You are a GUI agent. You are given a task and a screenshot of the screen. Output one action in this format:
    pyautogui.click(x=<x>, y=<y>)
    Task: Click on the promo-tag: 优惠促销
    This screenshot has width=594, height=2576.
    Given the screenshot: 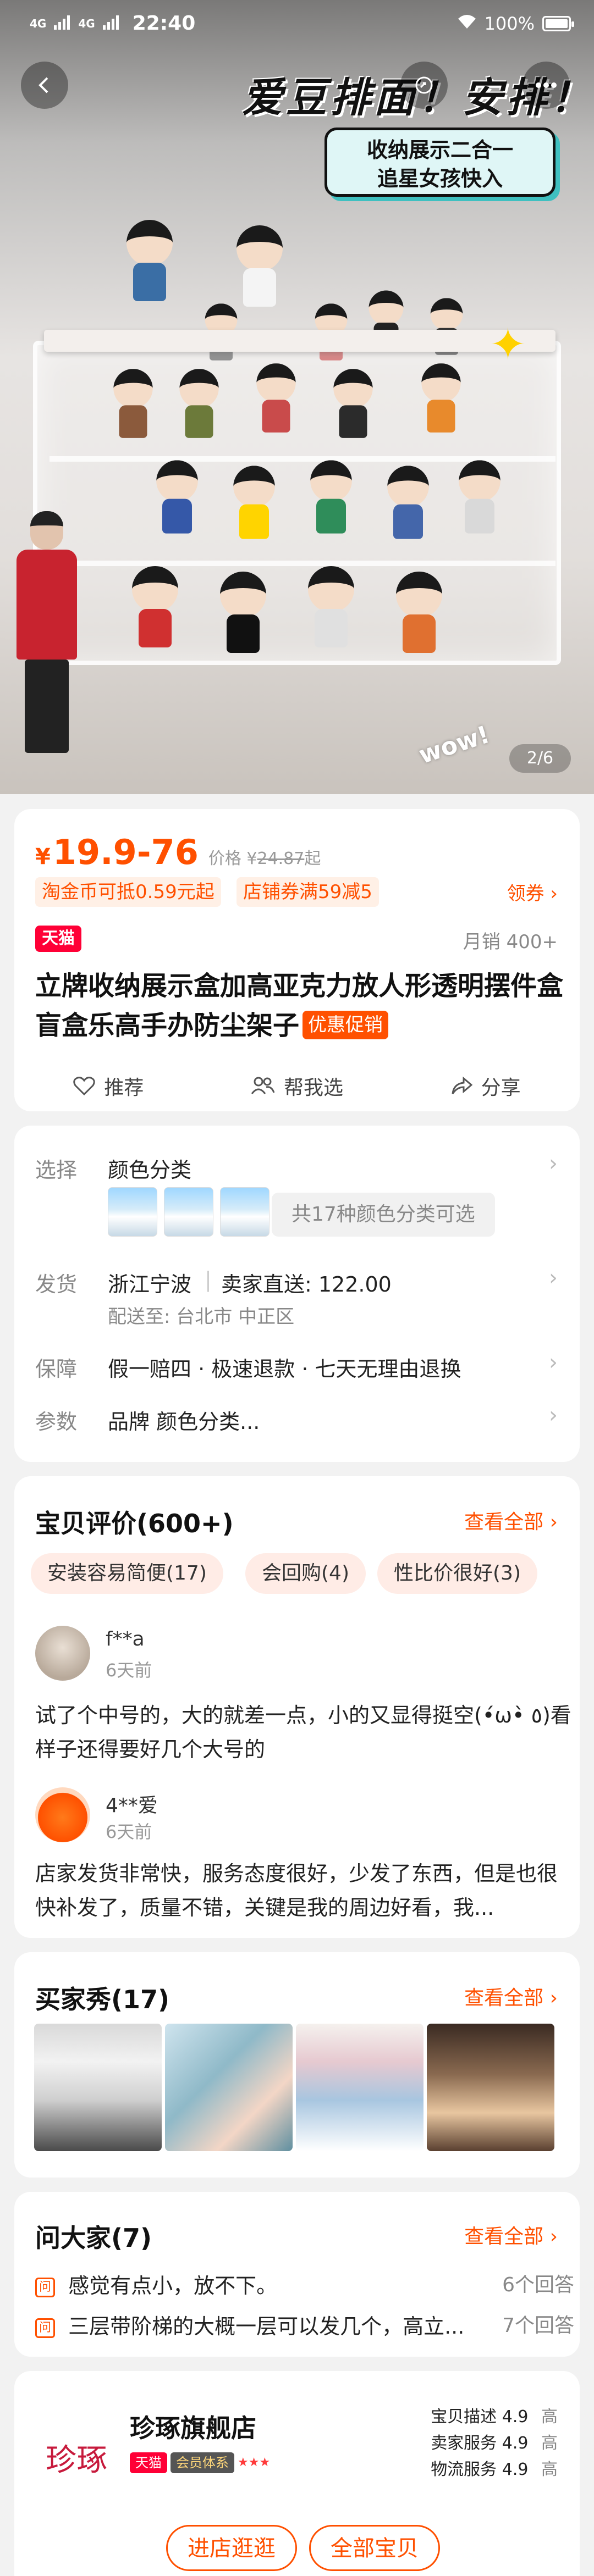 What is the action you would take?
    pyautogui.click(x=345, y=1025)
    